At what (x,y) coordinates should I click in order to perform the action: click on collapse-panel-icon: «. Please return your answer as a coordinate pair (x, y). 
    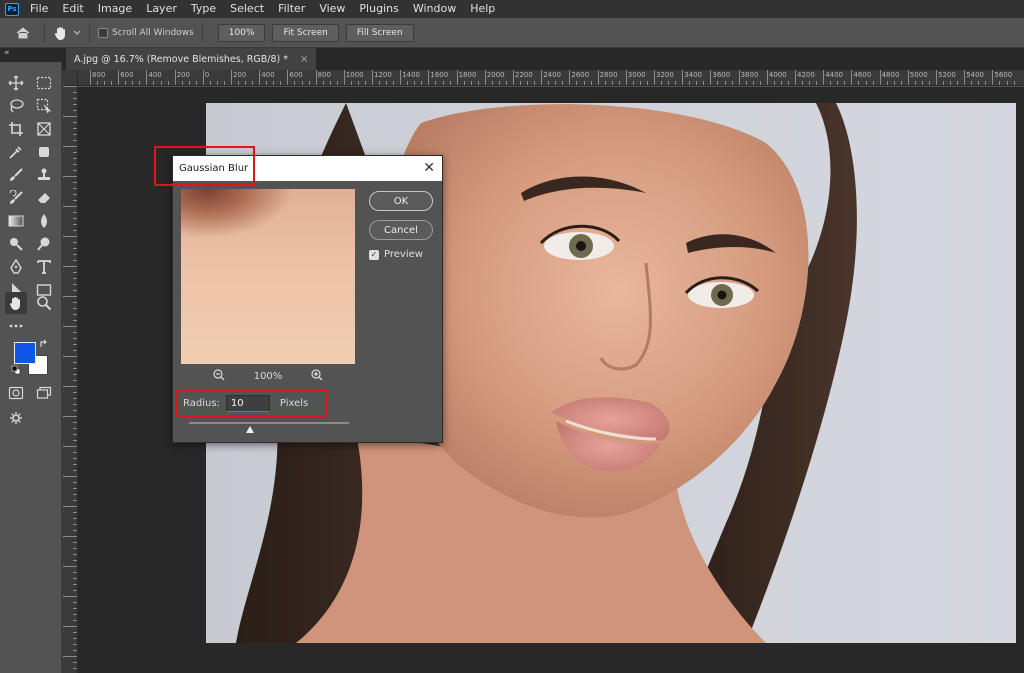
    Looking at the image, I should click on (7, 53).